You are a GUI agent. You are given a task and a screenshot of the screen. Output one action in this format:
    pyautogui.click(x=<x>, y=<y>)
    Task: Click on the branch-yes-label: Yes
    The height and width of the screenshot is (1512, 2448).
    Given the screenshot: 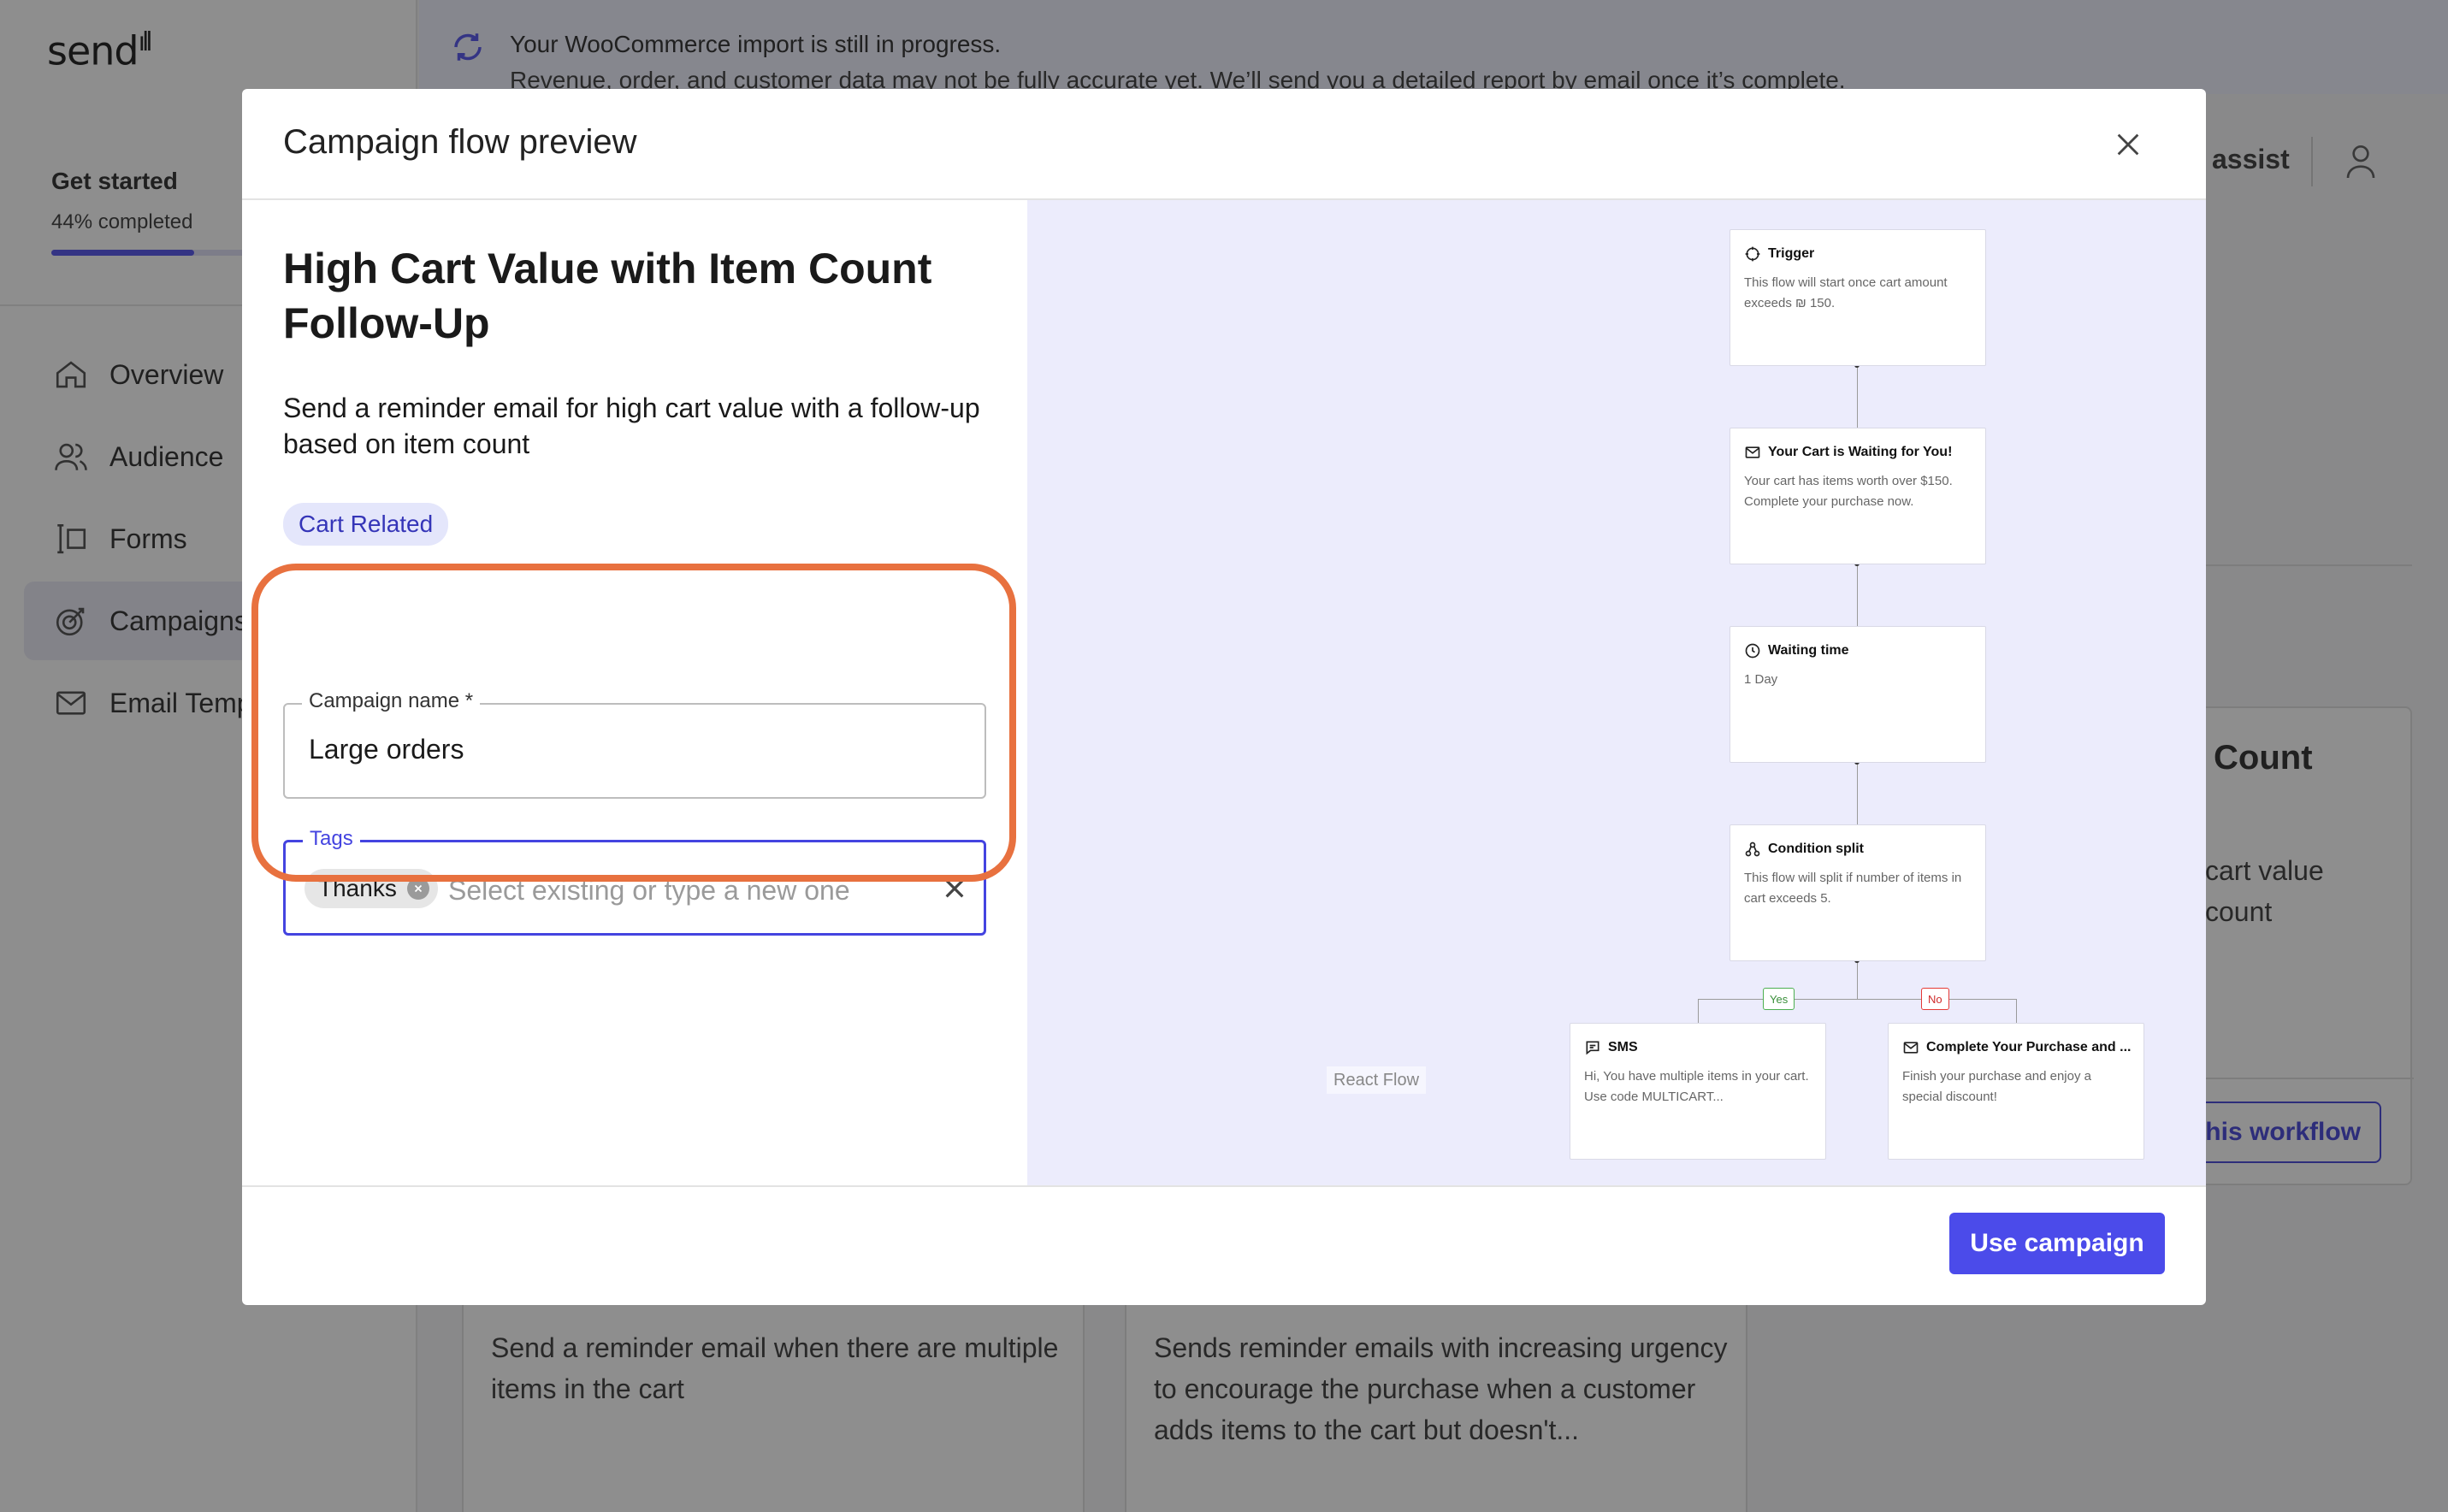 What is the action you would take?
    pyautogui.click(x=1779, y=999)
    